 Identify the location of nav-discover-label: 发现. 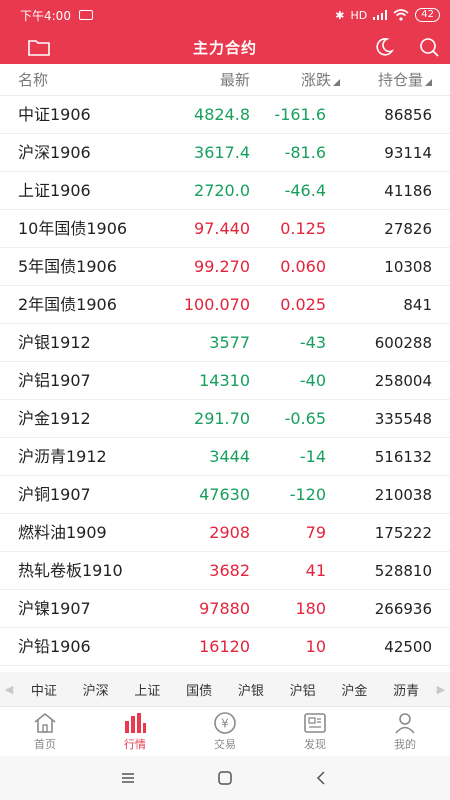
(315, 744).